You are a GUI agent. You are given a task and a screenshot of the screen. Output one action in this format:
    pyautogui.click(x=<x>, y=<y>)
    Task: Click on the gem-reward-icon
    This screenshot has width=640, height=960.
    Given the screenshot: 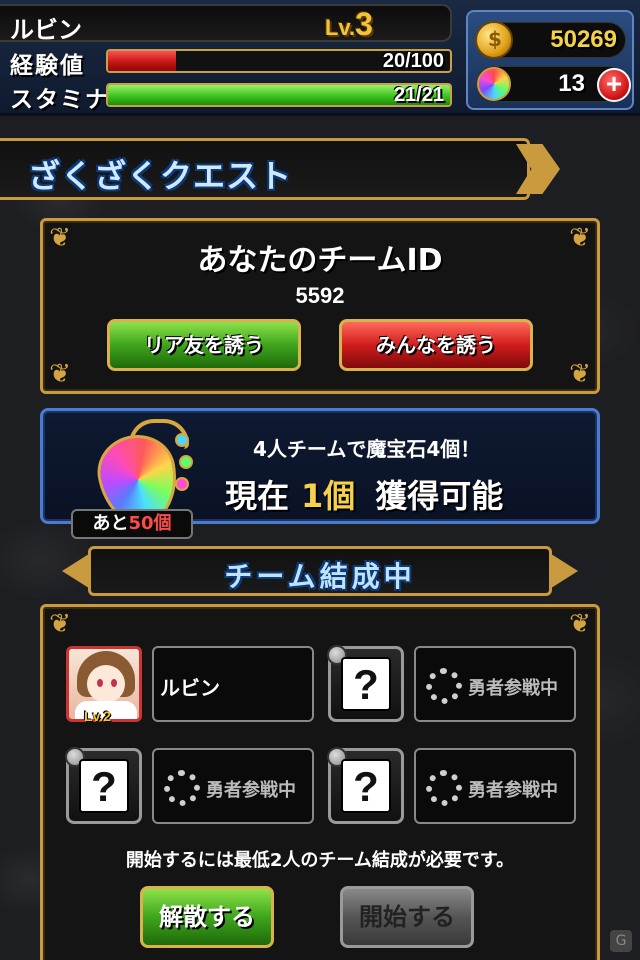 What is the action you would take?
    pyautogui.click(x=144, y=475)
    